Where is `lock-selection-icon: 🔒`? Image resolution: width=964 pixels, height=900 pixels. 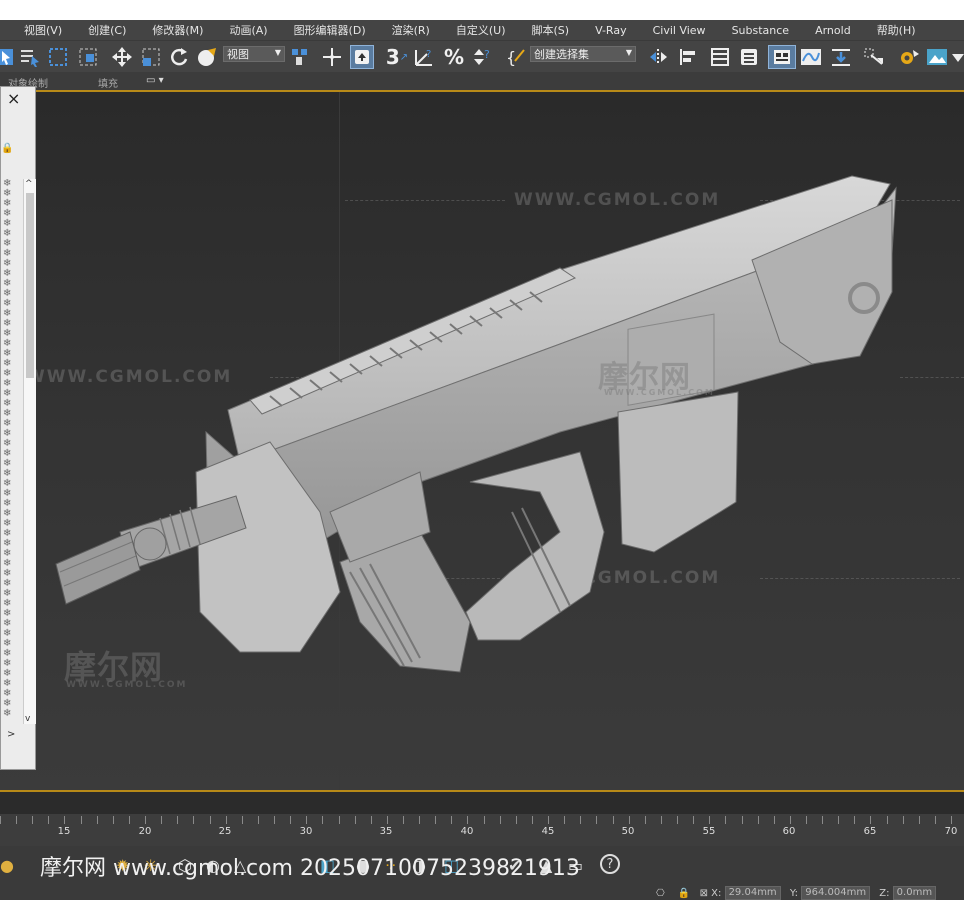
lock-selection-icon: 🔒 is located at coordinates (684, 893).